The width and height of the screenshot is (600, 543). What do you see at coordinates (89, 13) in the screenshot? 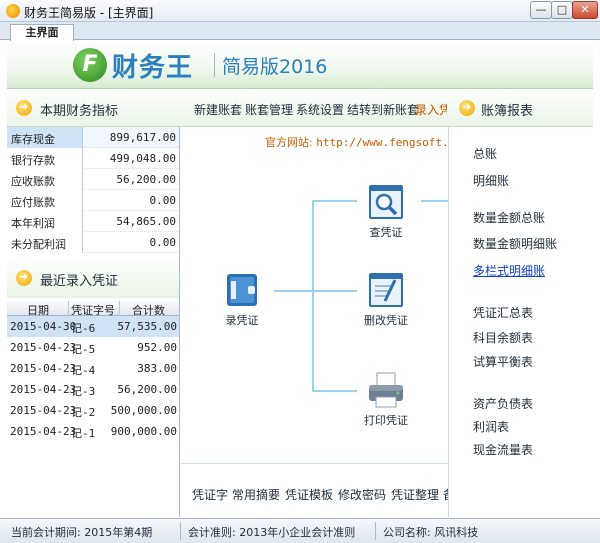
I see `window-title: 财务王简易版 - [主界面]` at bounding box center [89, 13].